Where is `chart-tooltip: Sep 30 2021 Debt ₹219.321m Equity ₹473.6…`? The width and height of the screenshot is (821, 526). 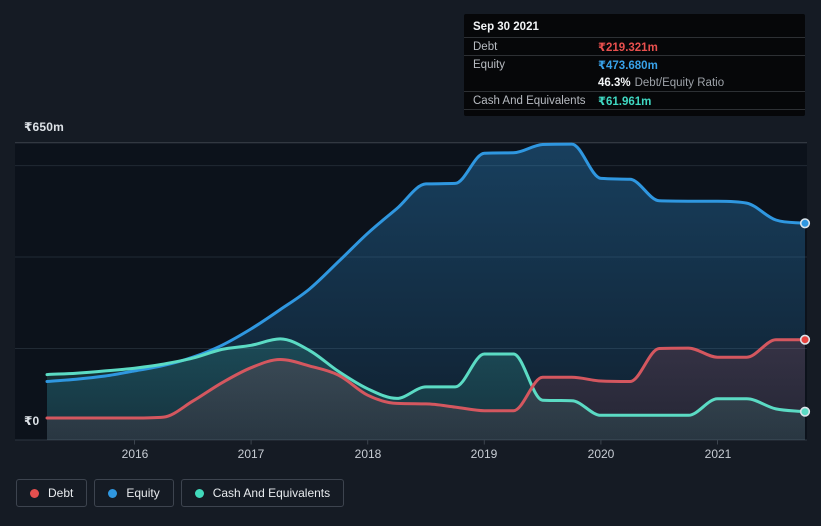
chart-tooltip: Sep 30 2021 Debt ₹219.321m Equity ₹473.6… is located at coordinates (634, 65).